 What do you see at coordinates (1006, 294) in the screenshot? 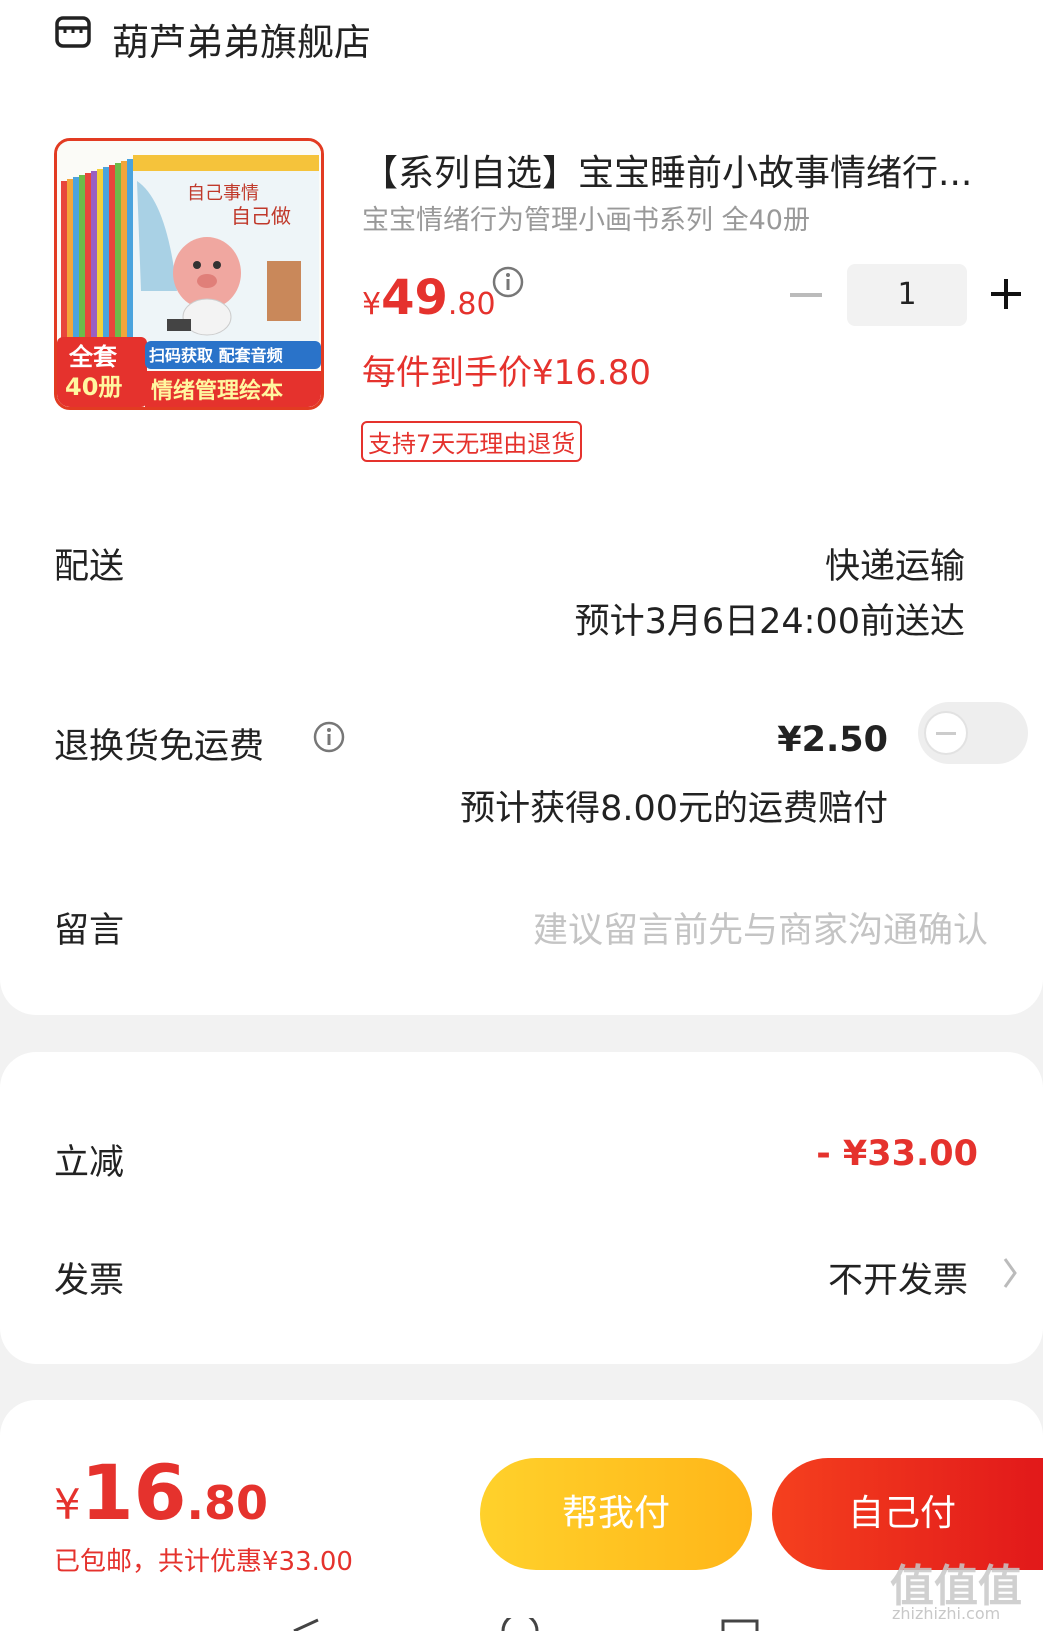
I see `quantity-increase-button` at bounding box center [1006, 294].